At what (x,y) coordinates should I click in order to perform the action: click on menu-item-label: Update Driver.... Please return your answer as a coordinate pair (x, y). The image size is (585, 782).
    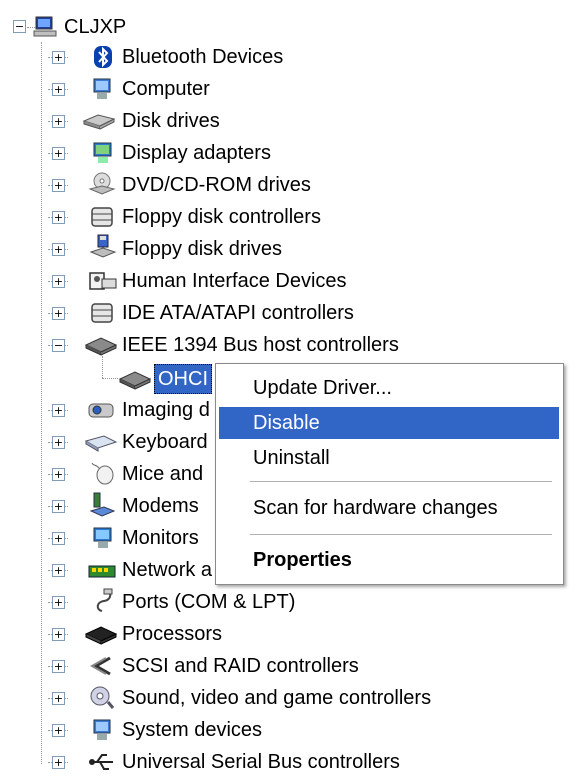
    Looking at the image, I should click on (322, 388).